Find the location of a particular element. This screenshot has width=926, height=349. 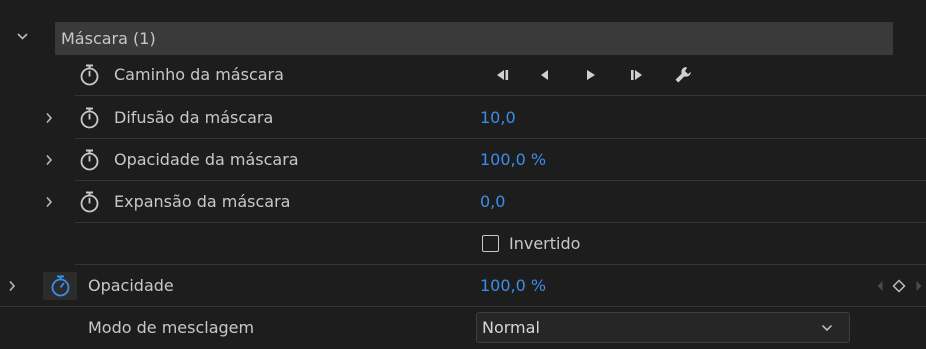

mask-expansion-row: Expansão da máscara 0,0 is located at coordinates (463, 202).